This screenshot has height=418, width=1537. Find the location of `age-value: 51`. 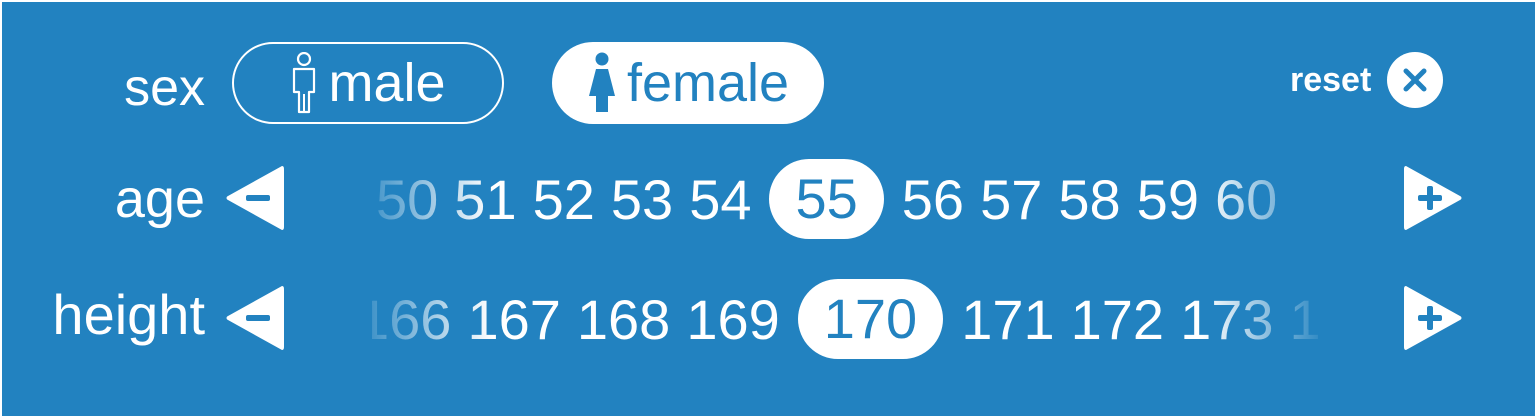

age-value: 51 is located at coordinates (485, 199).